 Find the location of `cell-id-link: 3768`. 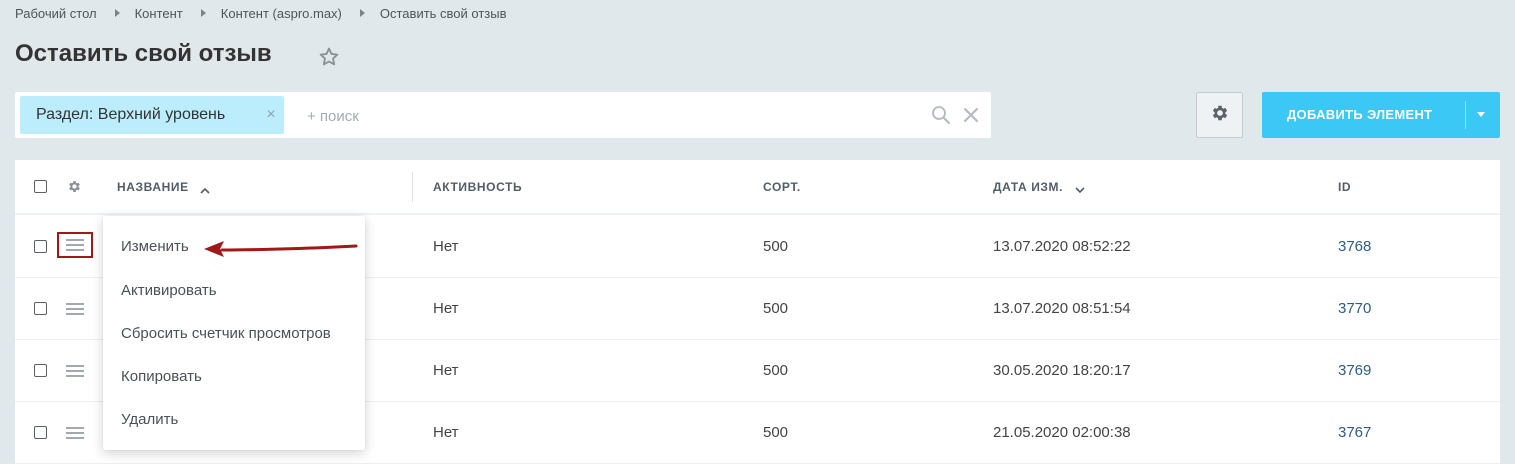

cell-id-link: 3768 is located at coordinates (1354, 247).